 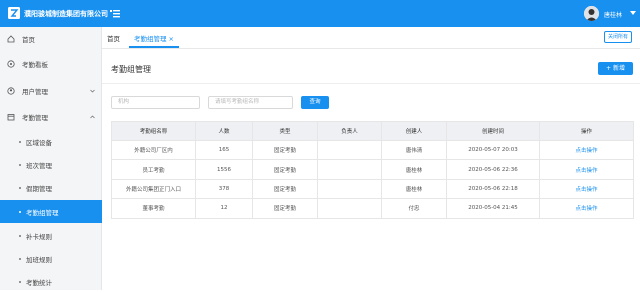 I want to click on column-header: 操作, so click(x=586, y=131).